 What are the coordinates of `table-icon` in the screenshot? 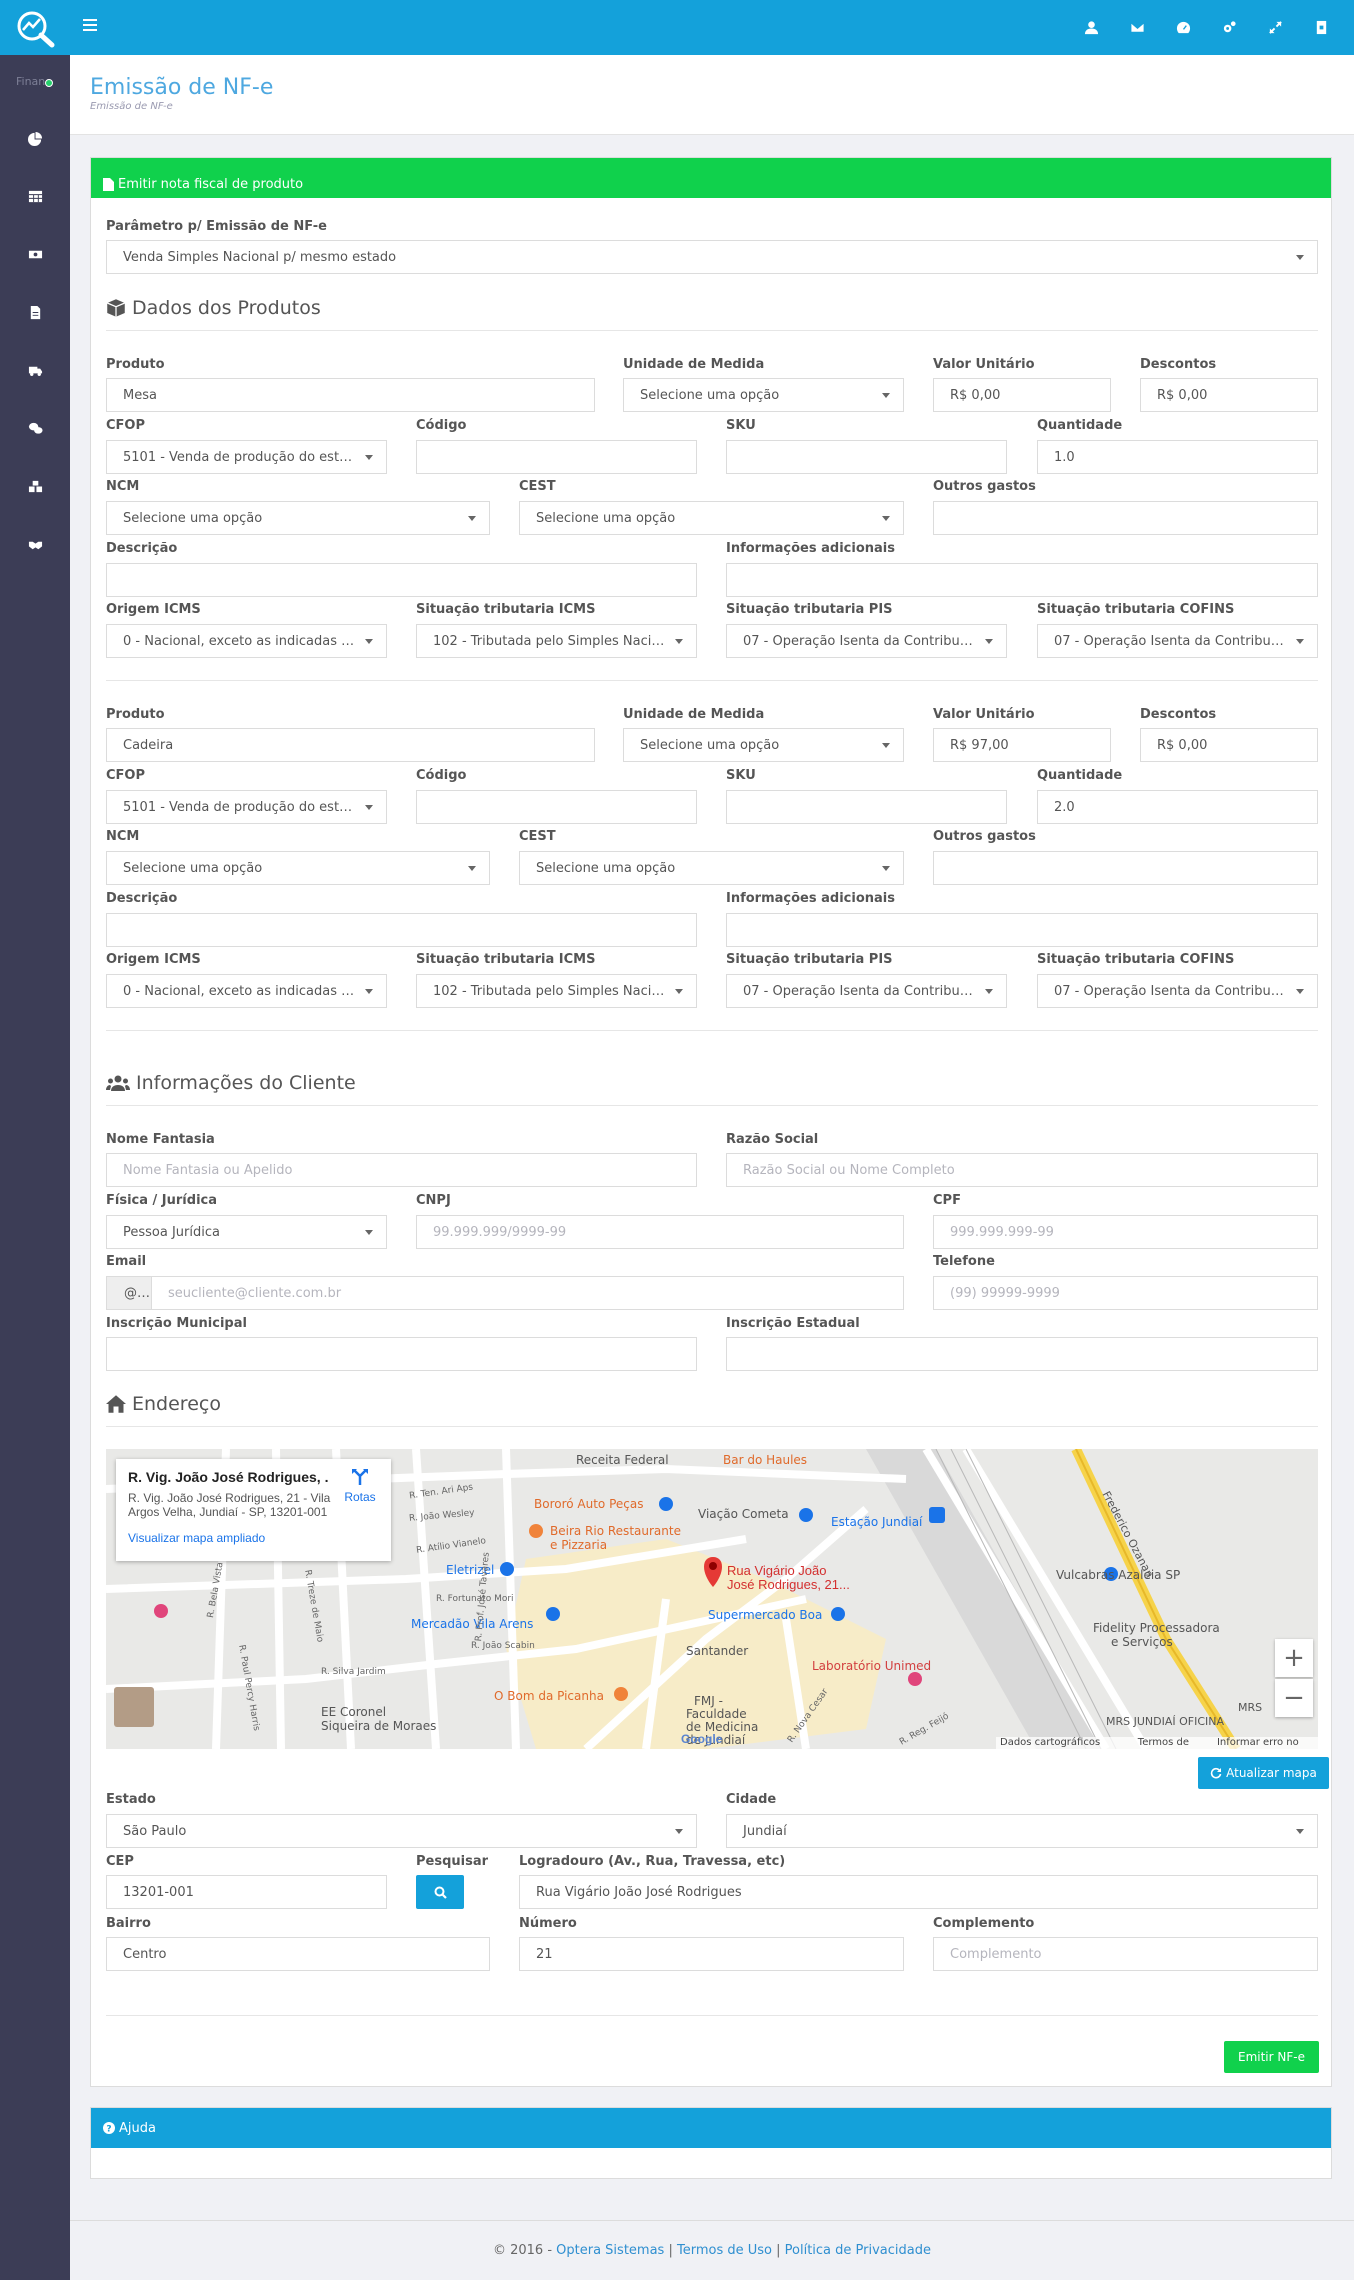 It's located at (35, 196).